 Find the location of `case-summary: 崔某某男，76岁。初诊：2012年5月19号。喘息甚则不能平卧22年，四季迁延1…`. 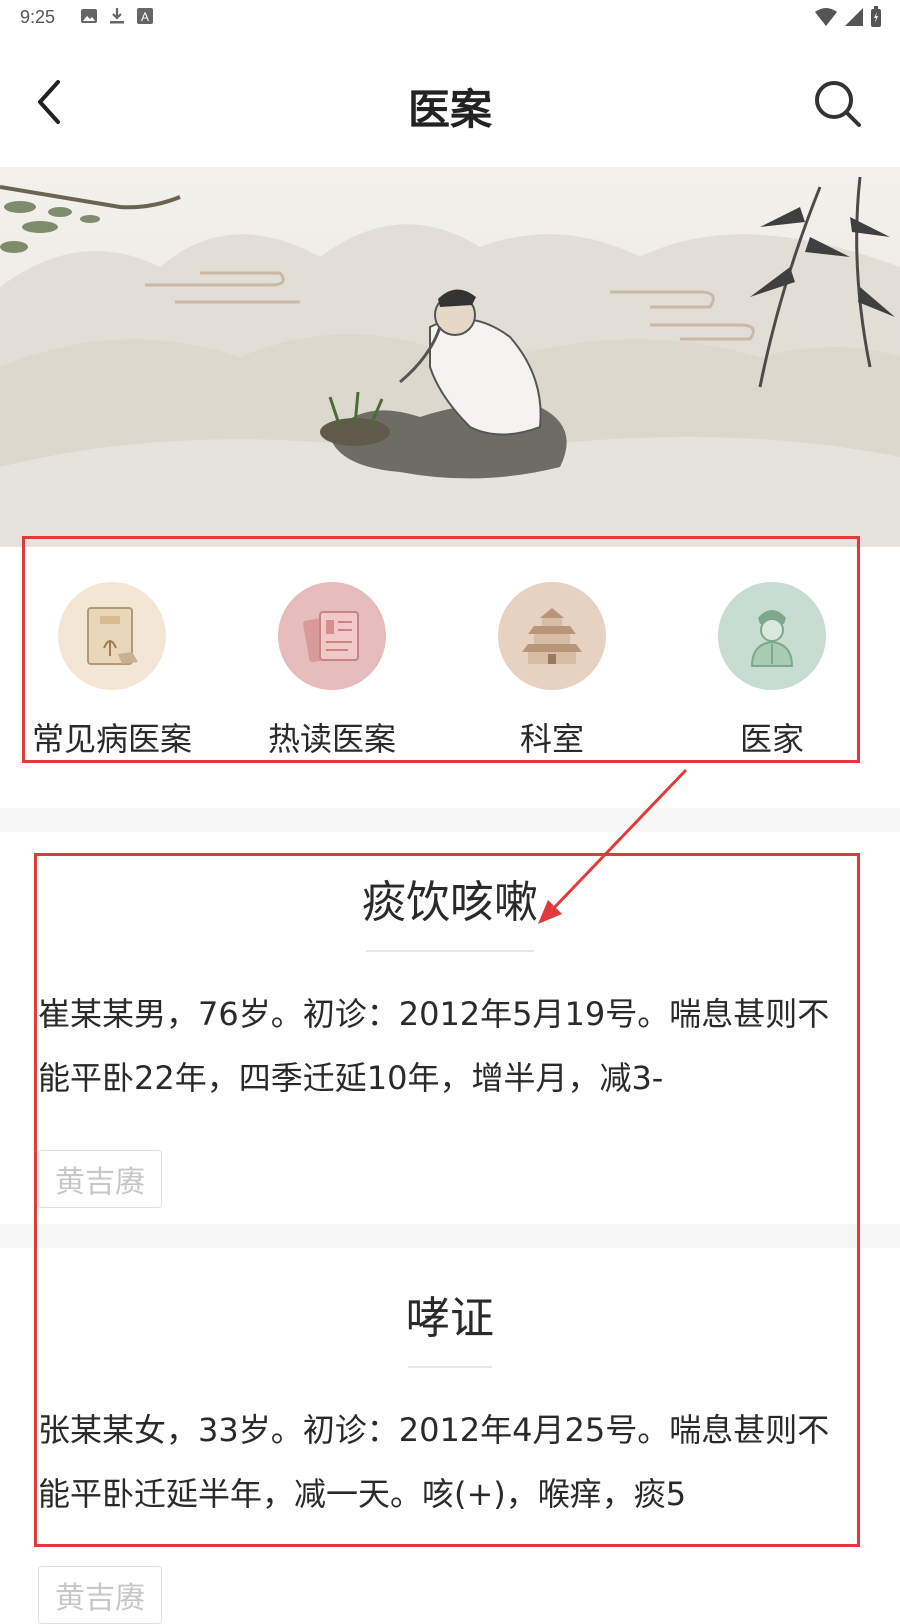

case-summary: 崔某某男，76岁。初诊：2012年5月19号。喘息甚则不能平卧22年，四季迁延1… is located at coordinates (434, 1046).